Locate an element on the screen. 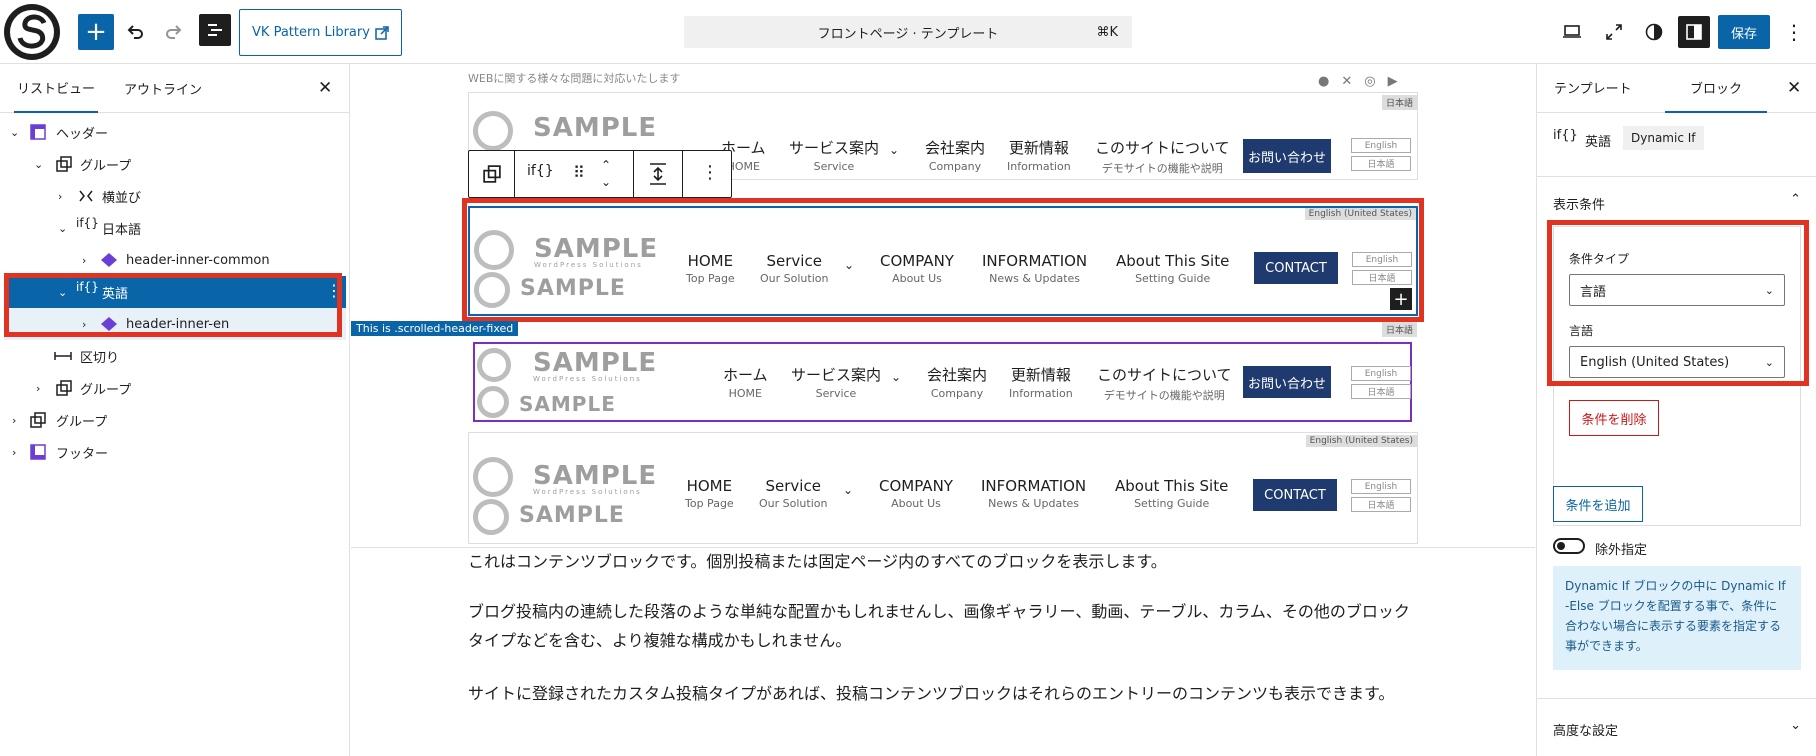 This screenshot has width=1816, height=756. nav-main: このサイトについて is located at coordinates (1164, 375).